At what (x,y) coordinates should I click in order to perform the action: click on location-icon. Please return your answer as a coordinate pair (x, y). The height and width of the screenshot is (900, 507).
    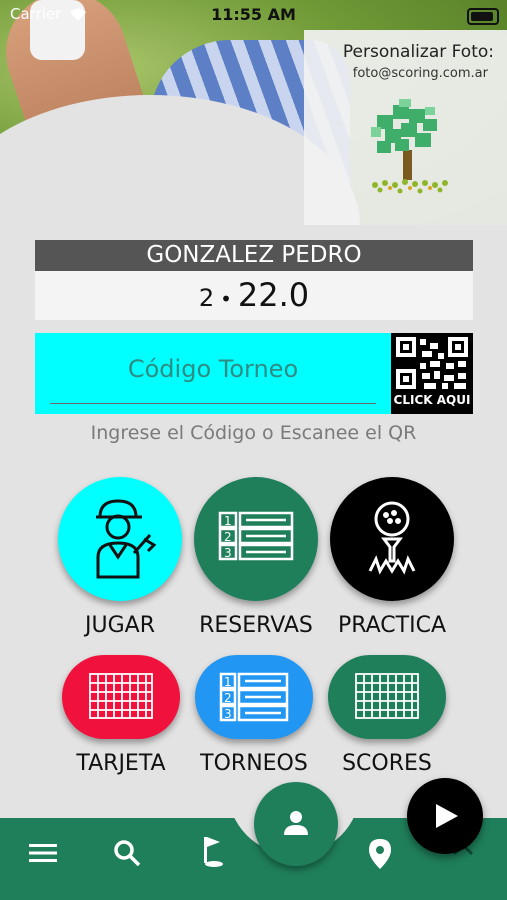
    Looking at the image, I should click on (380, 854).